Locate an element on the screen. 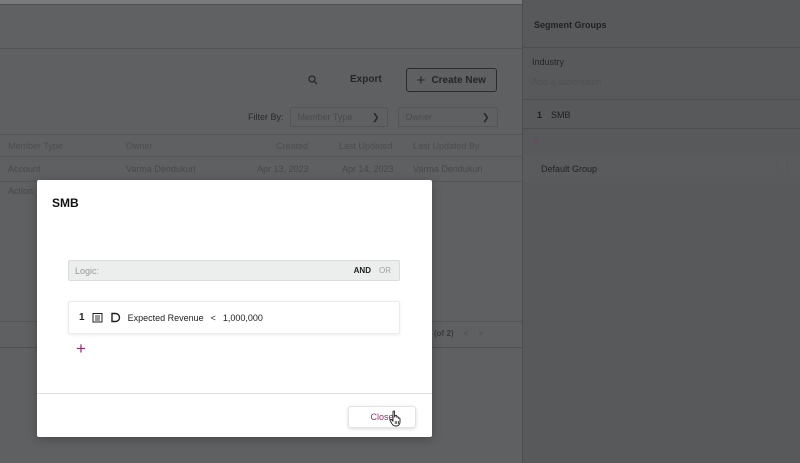 Image resolution: width=800 pixels, height=463 pixels. logic-label: Logic: is located at coordinates (87, 270).